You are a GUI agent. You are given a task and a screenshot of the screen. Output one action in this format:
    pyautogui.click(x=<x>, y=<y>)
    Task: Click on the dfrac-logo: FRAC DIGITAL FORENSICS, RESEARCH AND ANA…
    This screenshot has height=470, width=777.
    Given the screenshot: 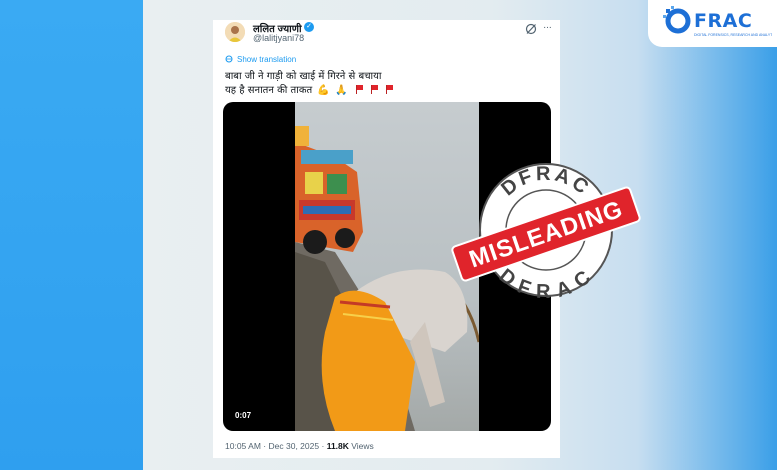 What is the action you would take?
    pyautogui.click(x=712, y=23)
    